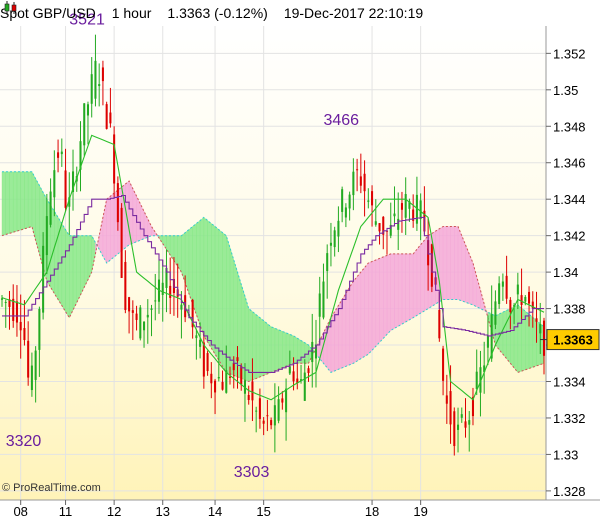 The image size is (600, 519). What do you see at coordinates (569, 418) in the screenshot?
I see `y-tick-label: 1.332` at bounding box center [569, 418].